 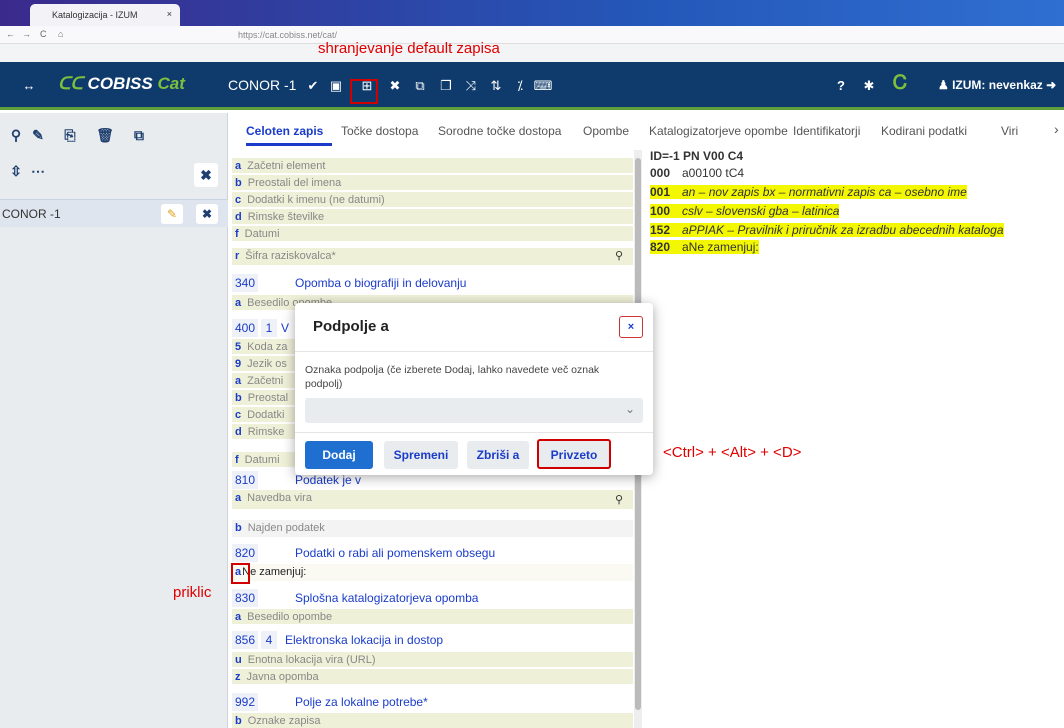 What do you see at coordinates (269, 328) in the screenshot?
I see `field-indicator: 1` at bounding box center [269, 328].